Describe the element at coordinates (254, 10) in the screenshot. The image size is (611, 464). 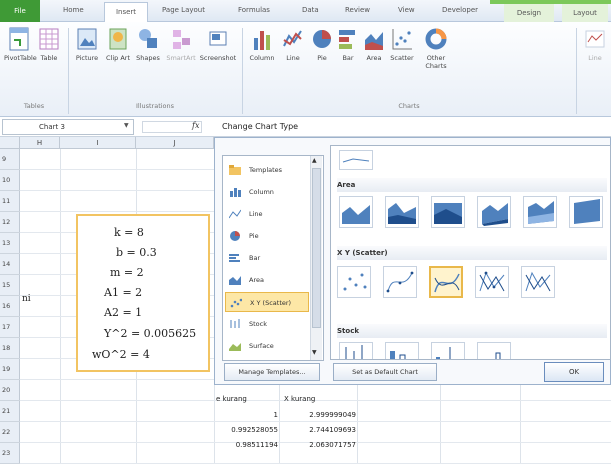
I see `tab-formulas: Formulas` at that location.